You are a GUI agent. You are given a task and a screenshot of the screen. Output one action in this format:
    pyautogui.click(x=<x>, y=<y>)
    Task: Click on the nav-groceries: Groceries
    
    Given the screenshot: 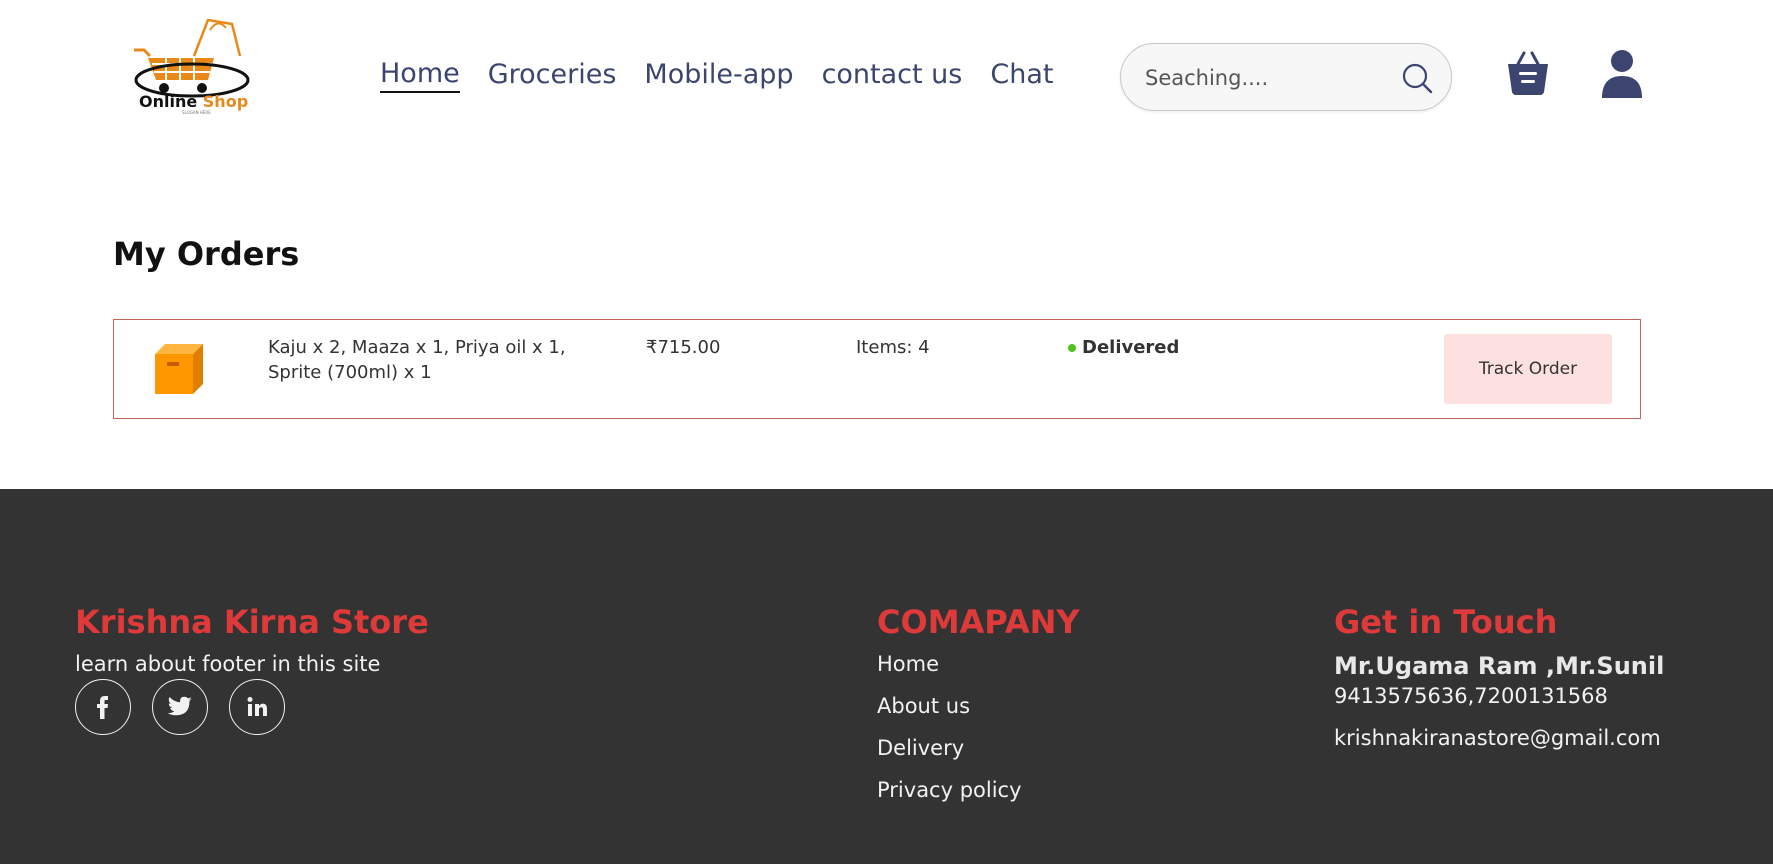 What is the action you would take?
    pyautogui.click(x=552, y=75)
    